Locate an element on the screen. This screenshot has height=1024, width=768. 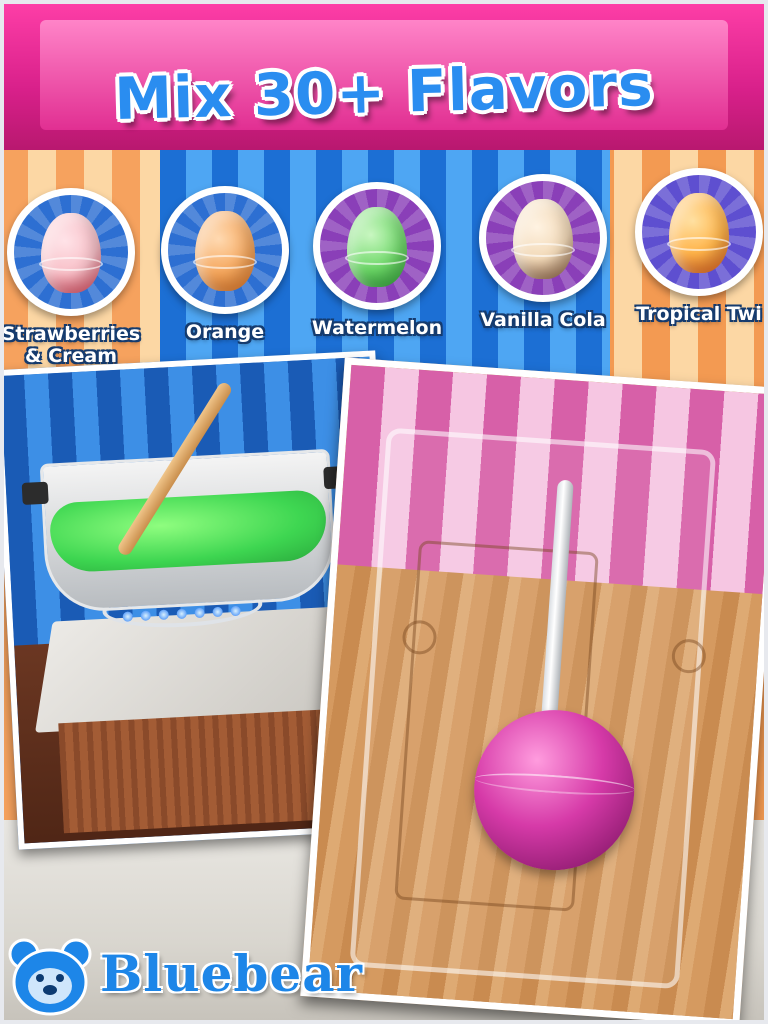
flavor-item-tropical-twist: Tropical Twi is located at coordinates (696, 247).